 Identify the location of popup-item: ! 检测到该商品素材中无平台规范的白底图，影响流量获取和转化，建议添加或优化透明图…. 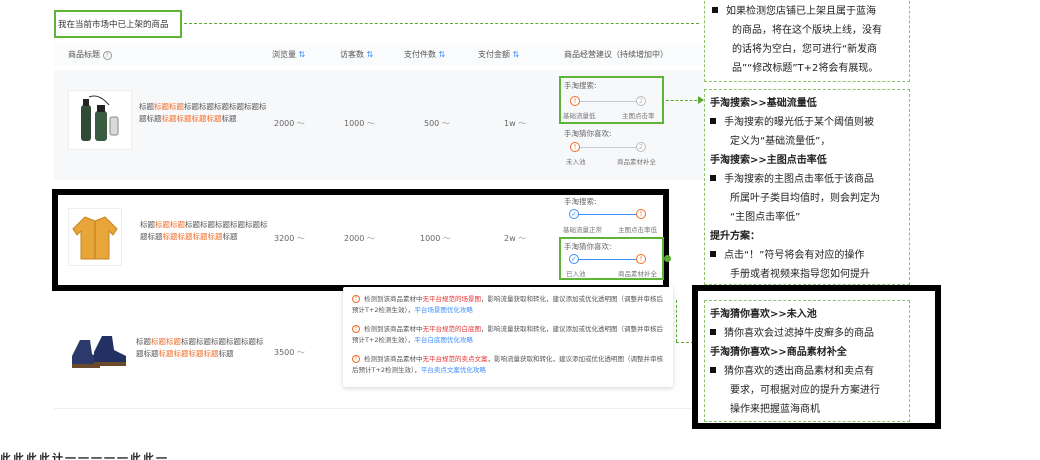
(507, 334).